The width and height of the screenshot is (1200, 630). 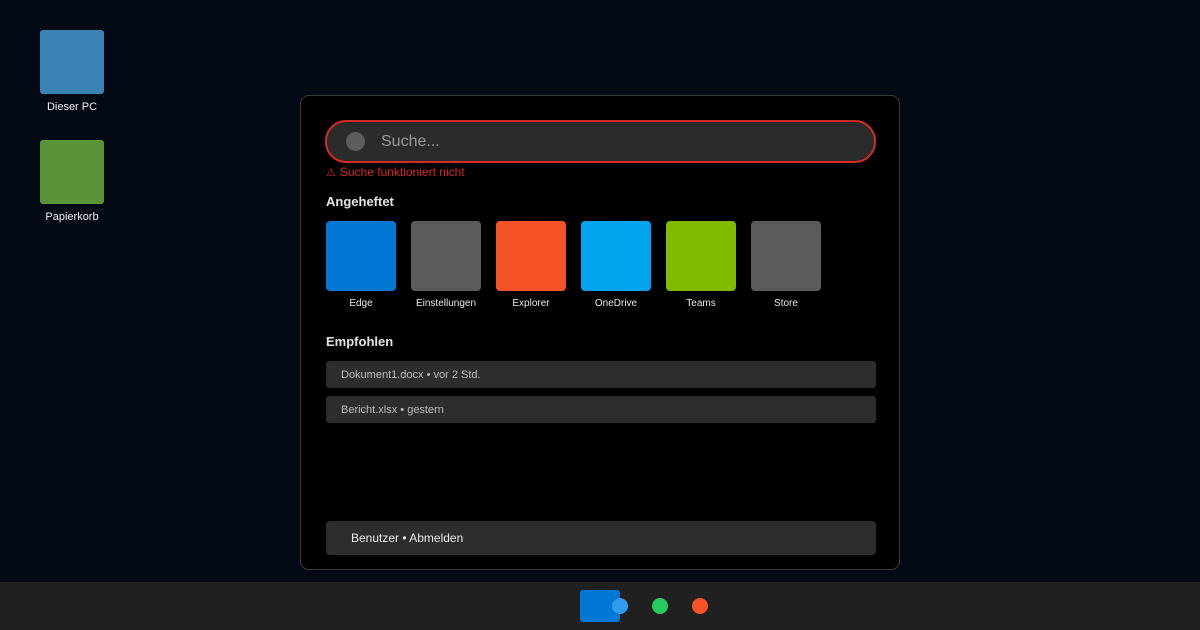 What do you see at coordinates (392, 409) in the screenshot?
I see `recommended-item-label: Bericht.xlsx • gestern` at bounding box center [392, 409].